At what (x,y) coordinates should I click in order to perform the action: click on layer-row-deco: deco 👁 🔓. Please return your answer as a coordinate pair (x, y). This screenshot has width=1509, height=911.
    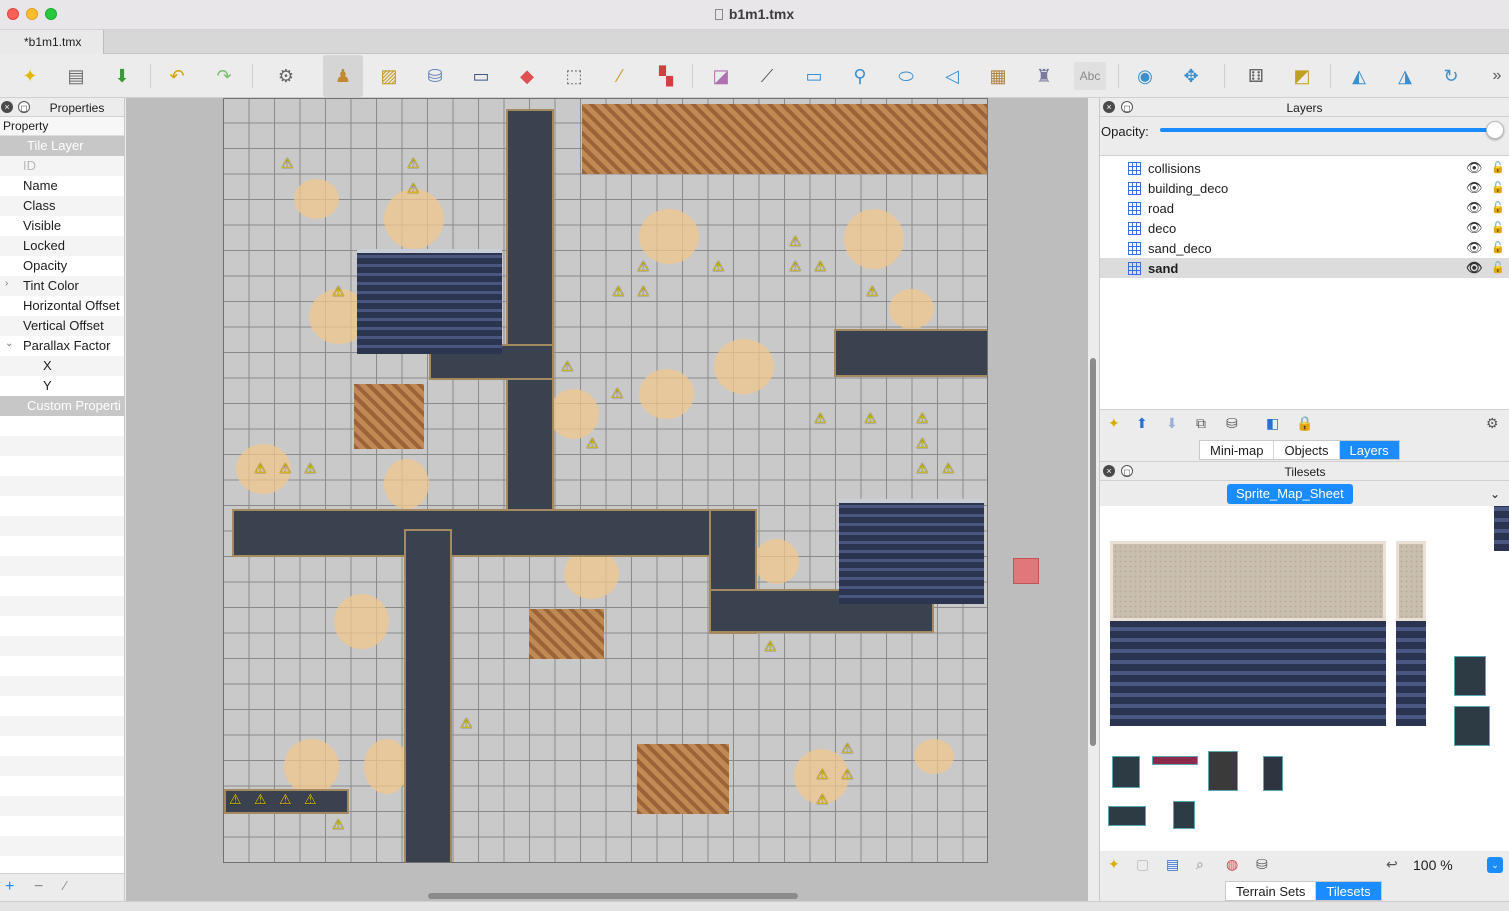
    Looking at the image, I should click on (1304, 228).